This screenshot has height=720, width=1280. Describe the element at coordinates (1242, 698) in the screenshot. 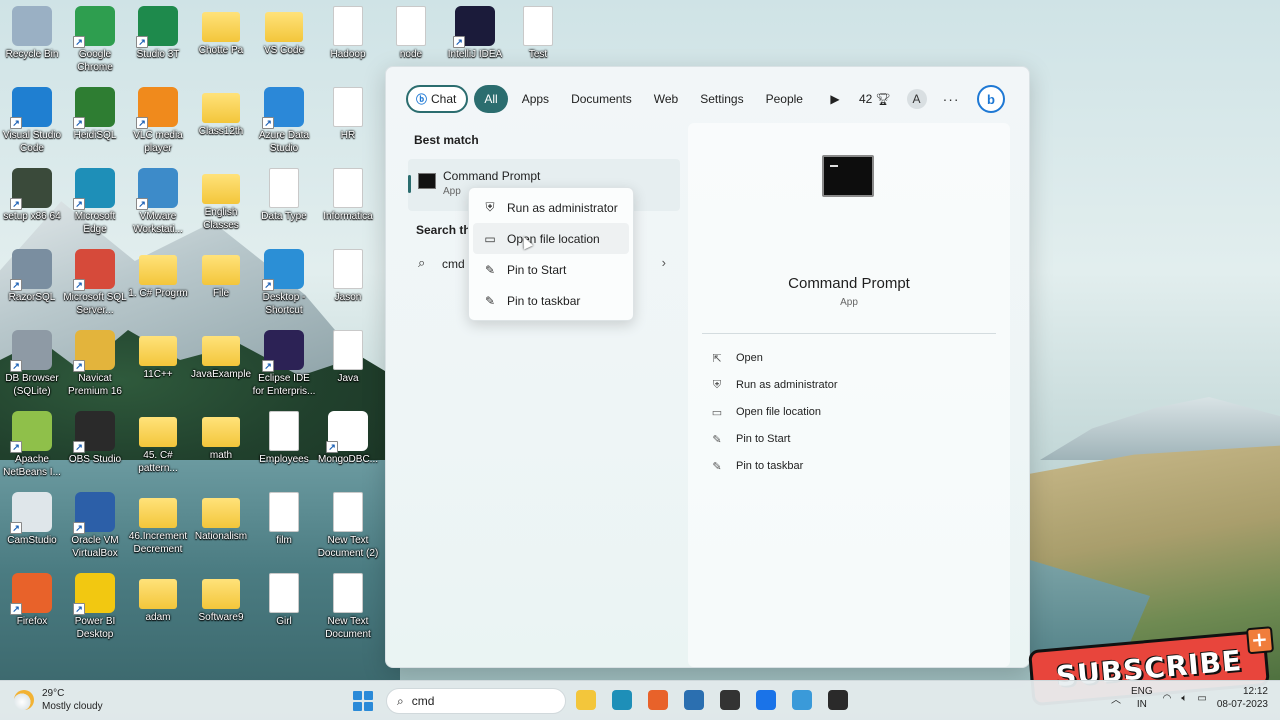

I see `clock: 12:12 08-07-2023` at that location.